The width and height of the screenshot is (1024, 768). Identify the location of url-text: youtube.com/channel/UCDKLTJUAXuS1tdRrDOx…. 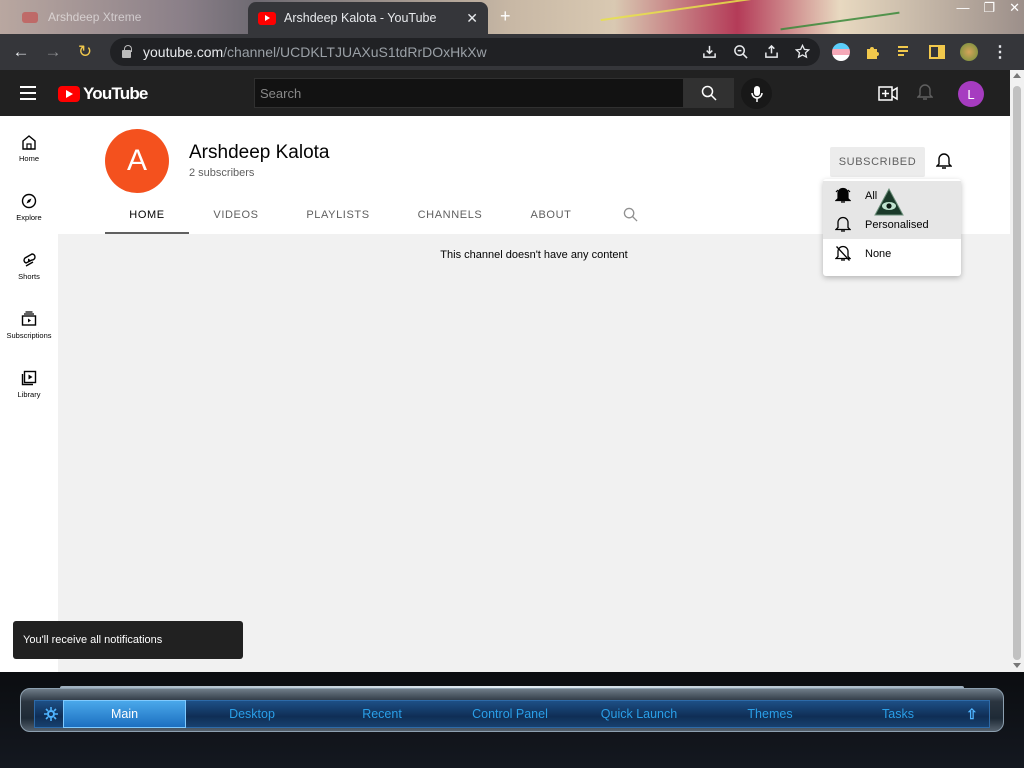
(315, 52).